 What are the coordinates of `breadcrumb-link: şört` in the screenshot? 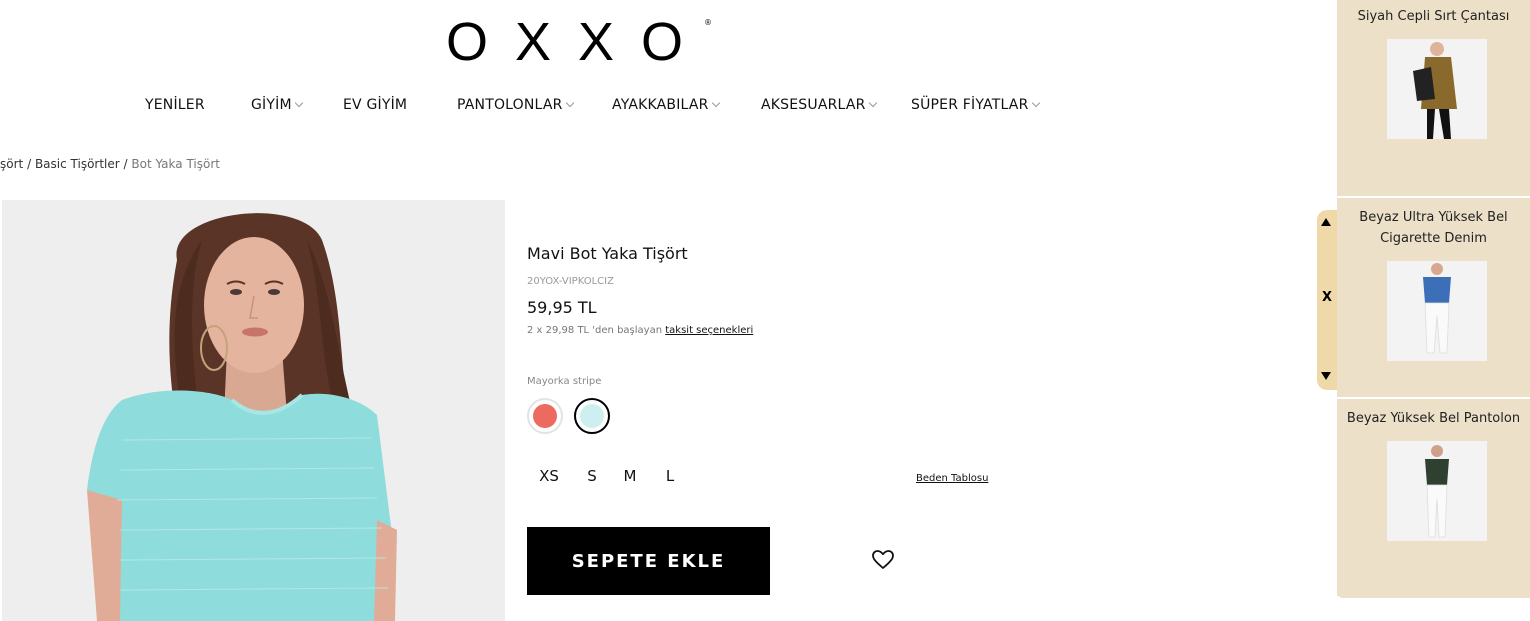 It's located at (11, 164).